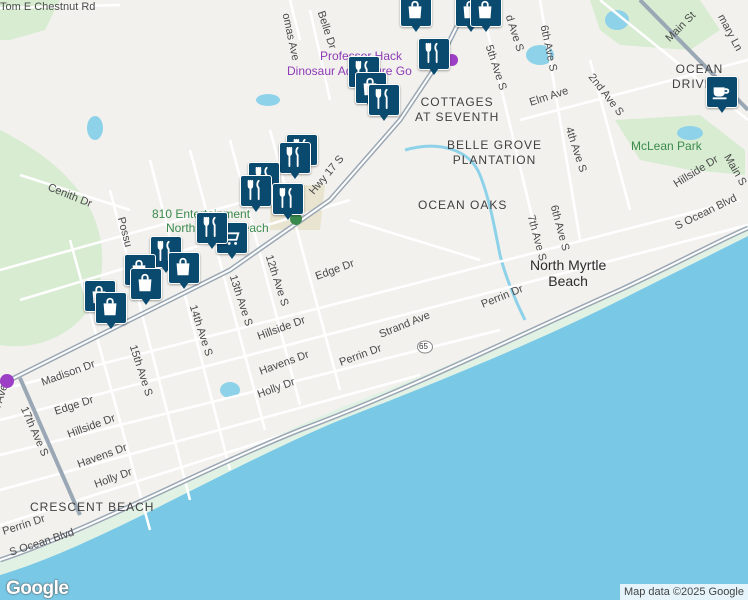 Image resolution: width=748 pixels, height=600 pixels. Describe the element at coordinates (463, 205) in the screenshot. I see `area-label-ocean-oaks: OCEAN OAKS` at that location.